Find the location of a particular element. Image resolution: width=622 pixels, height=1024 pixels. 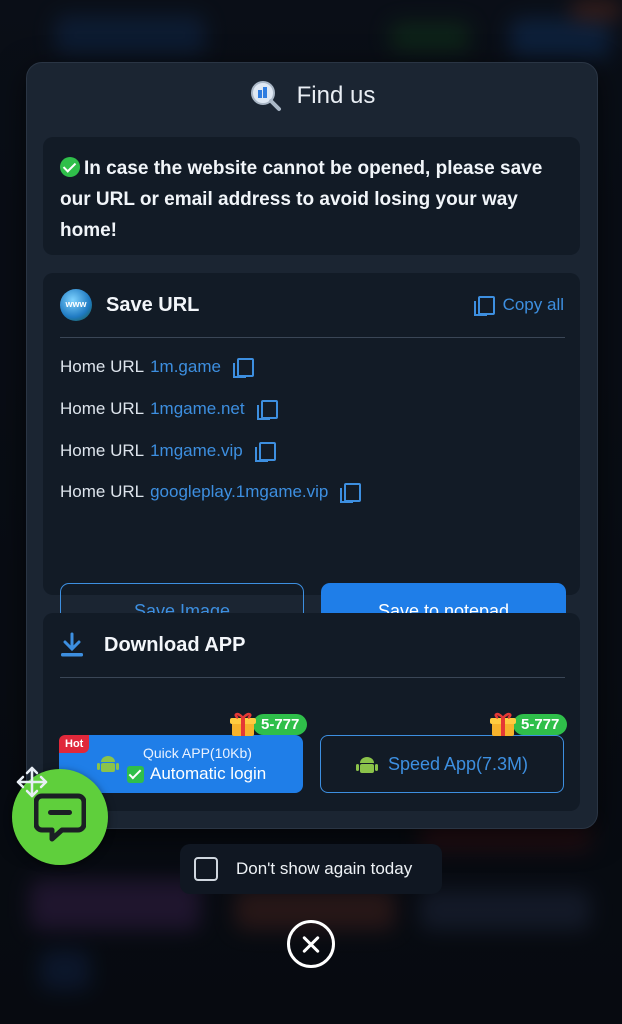

modal-header: Find us is located at coordinates (312, 96).